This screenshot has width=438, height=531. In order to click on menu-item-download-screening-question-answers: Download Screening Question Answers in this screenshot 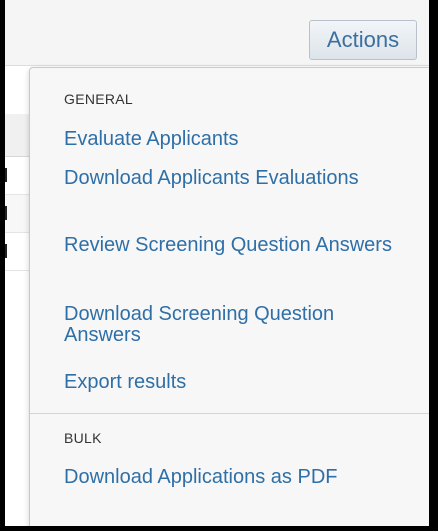, I will do `click(234, 325)`.